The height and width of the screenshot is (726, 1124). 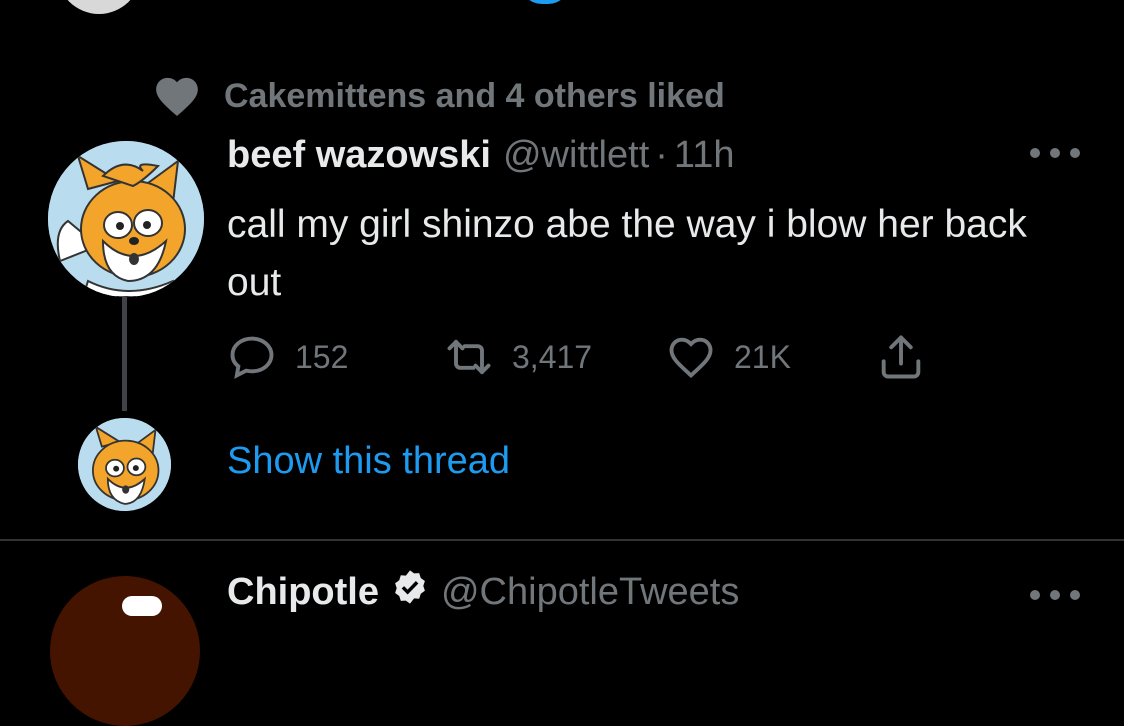 I want to click on social-context: Cakemittens and 4 others liked, so click(x=437, y=96).